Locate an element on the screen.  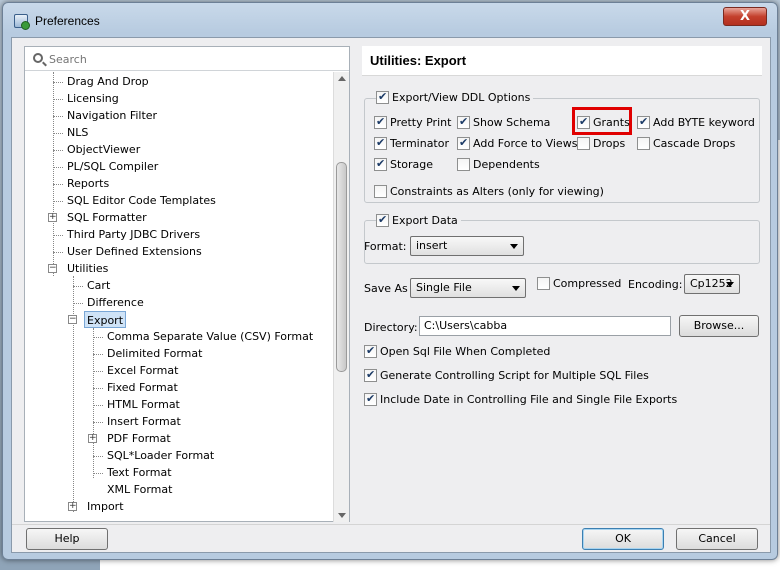
tree-item: Drag And Drop is located at coordinates (108, 81).